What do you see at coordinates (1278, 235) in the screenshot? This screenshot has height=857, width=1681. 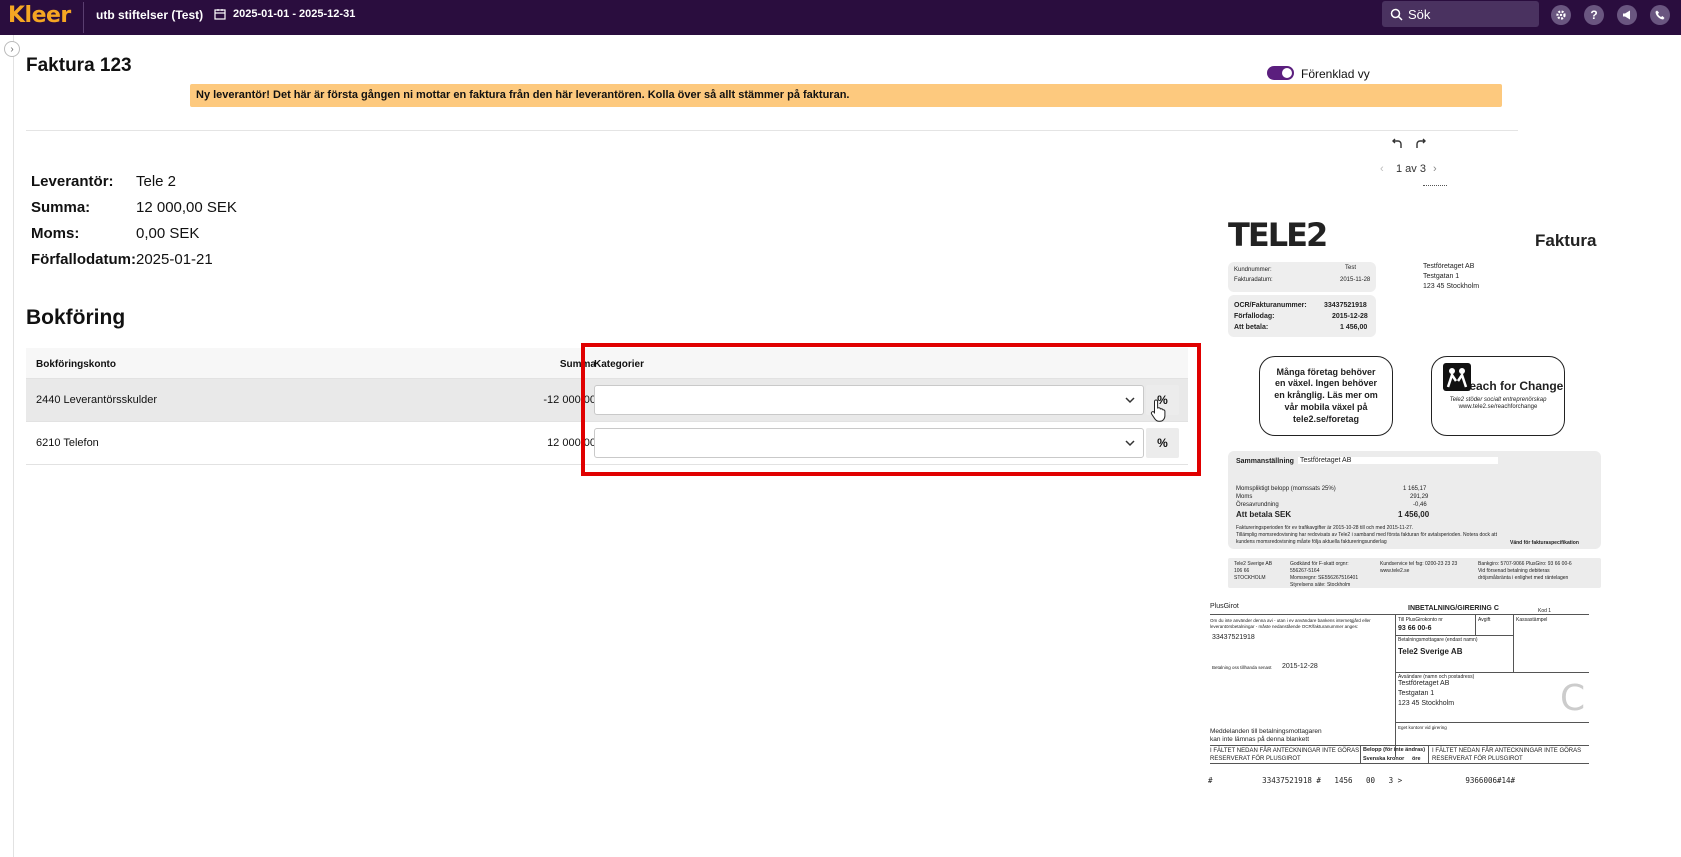 I see `tele2-logo: TELE2` at bounding box center [1278, 235].